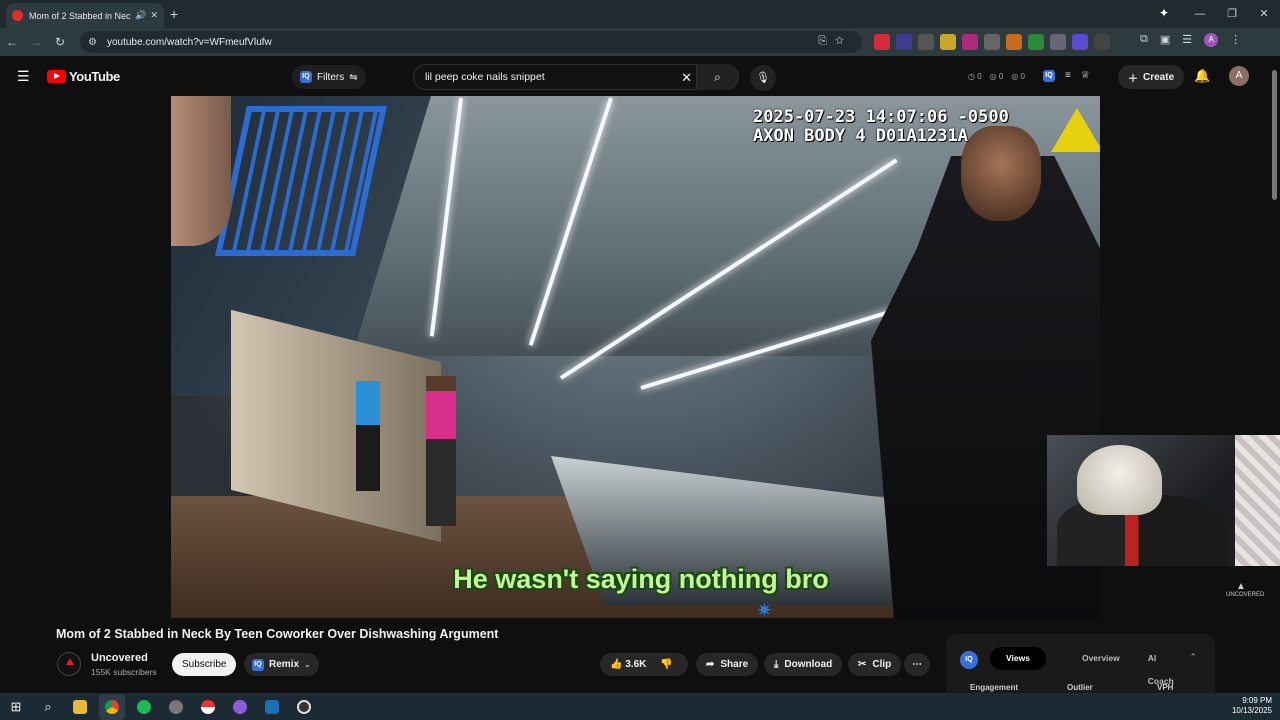 Image resolution: width=1280 pixels, height=720 pixels. What do you see at coordinates (174, 14) in the screenshot?
I see `new-tab-button: +` at bounding box center [174, 14].